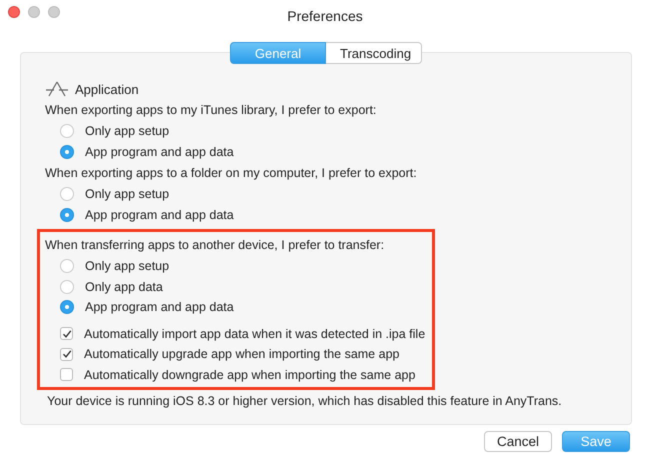 This screenshot has width=650, height=462. What do you see at coordinates (305, 401) in the screenshot?
I see `note-text: Your device is running iOS 8.3 or higher version, which has disabled this feature in AnyTrans.` at bounding box center [305, 401].